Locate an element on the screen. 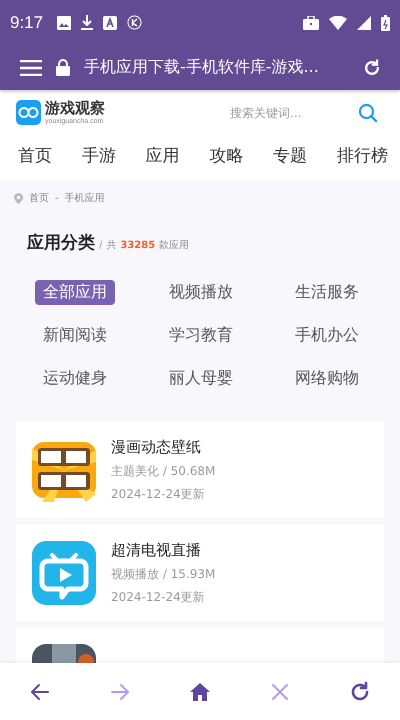  nav-link: 专题 is located at coordinates (290, 155).